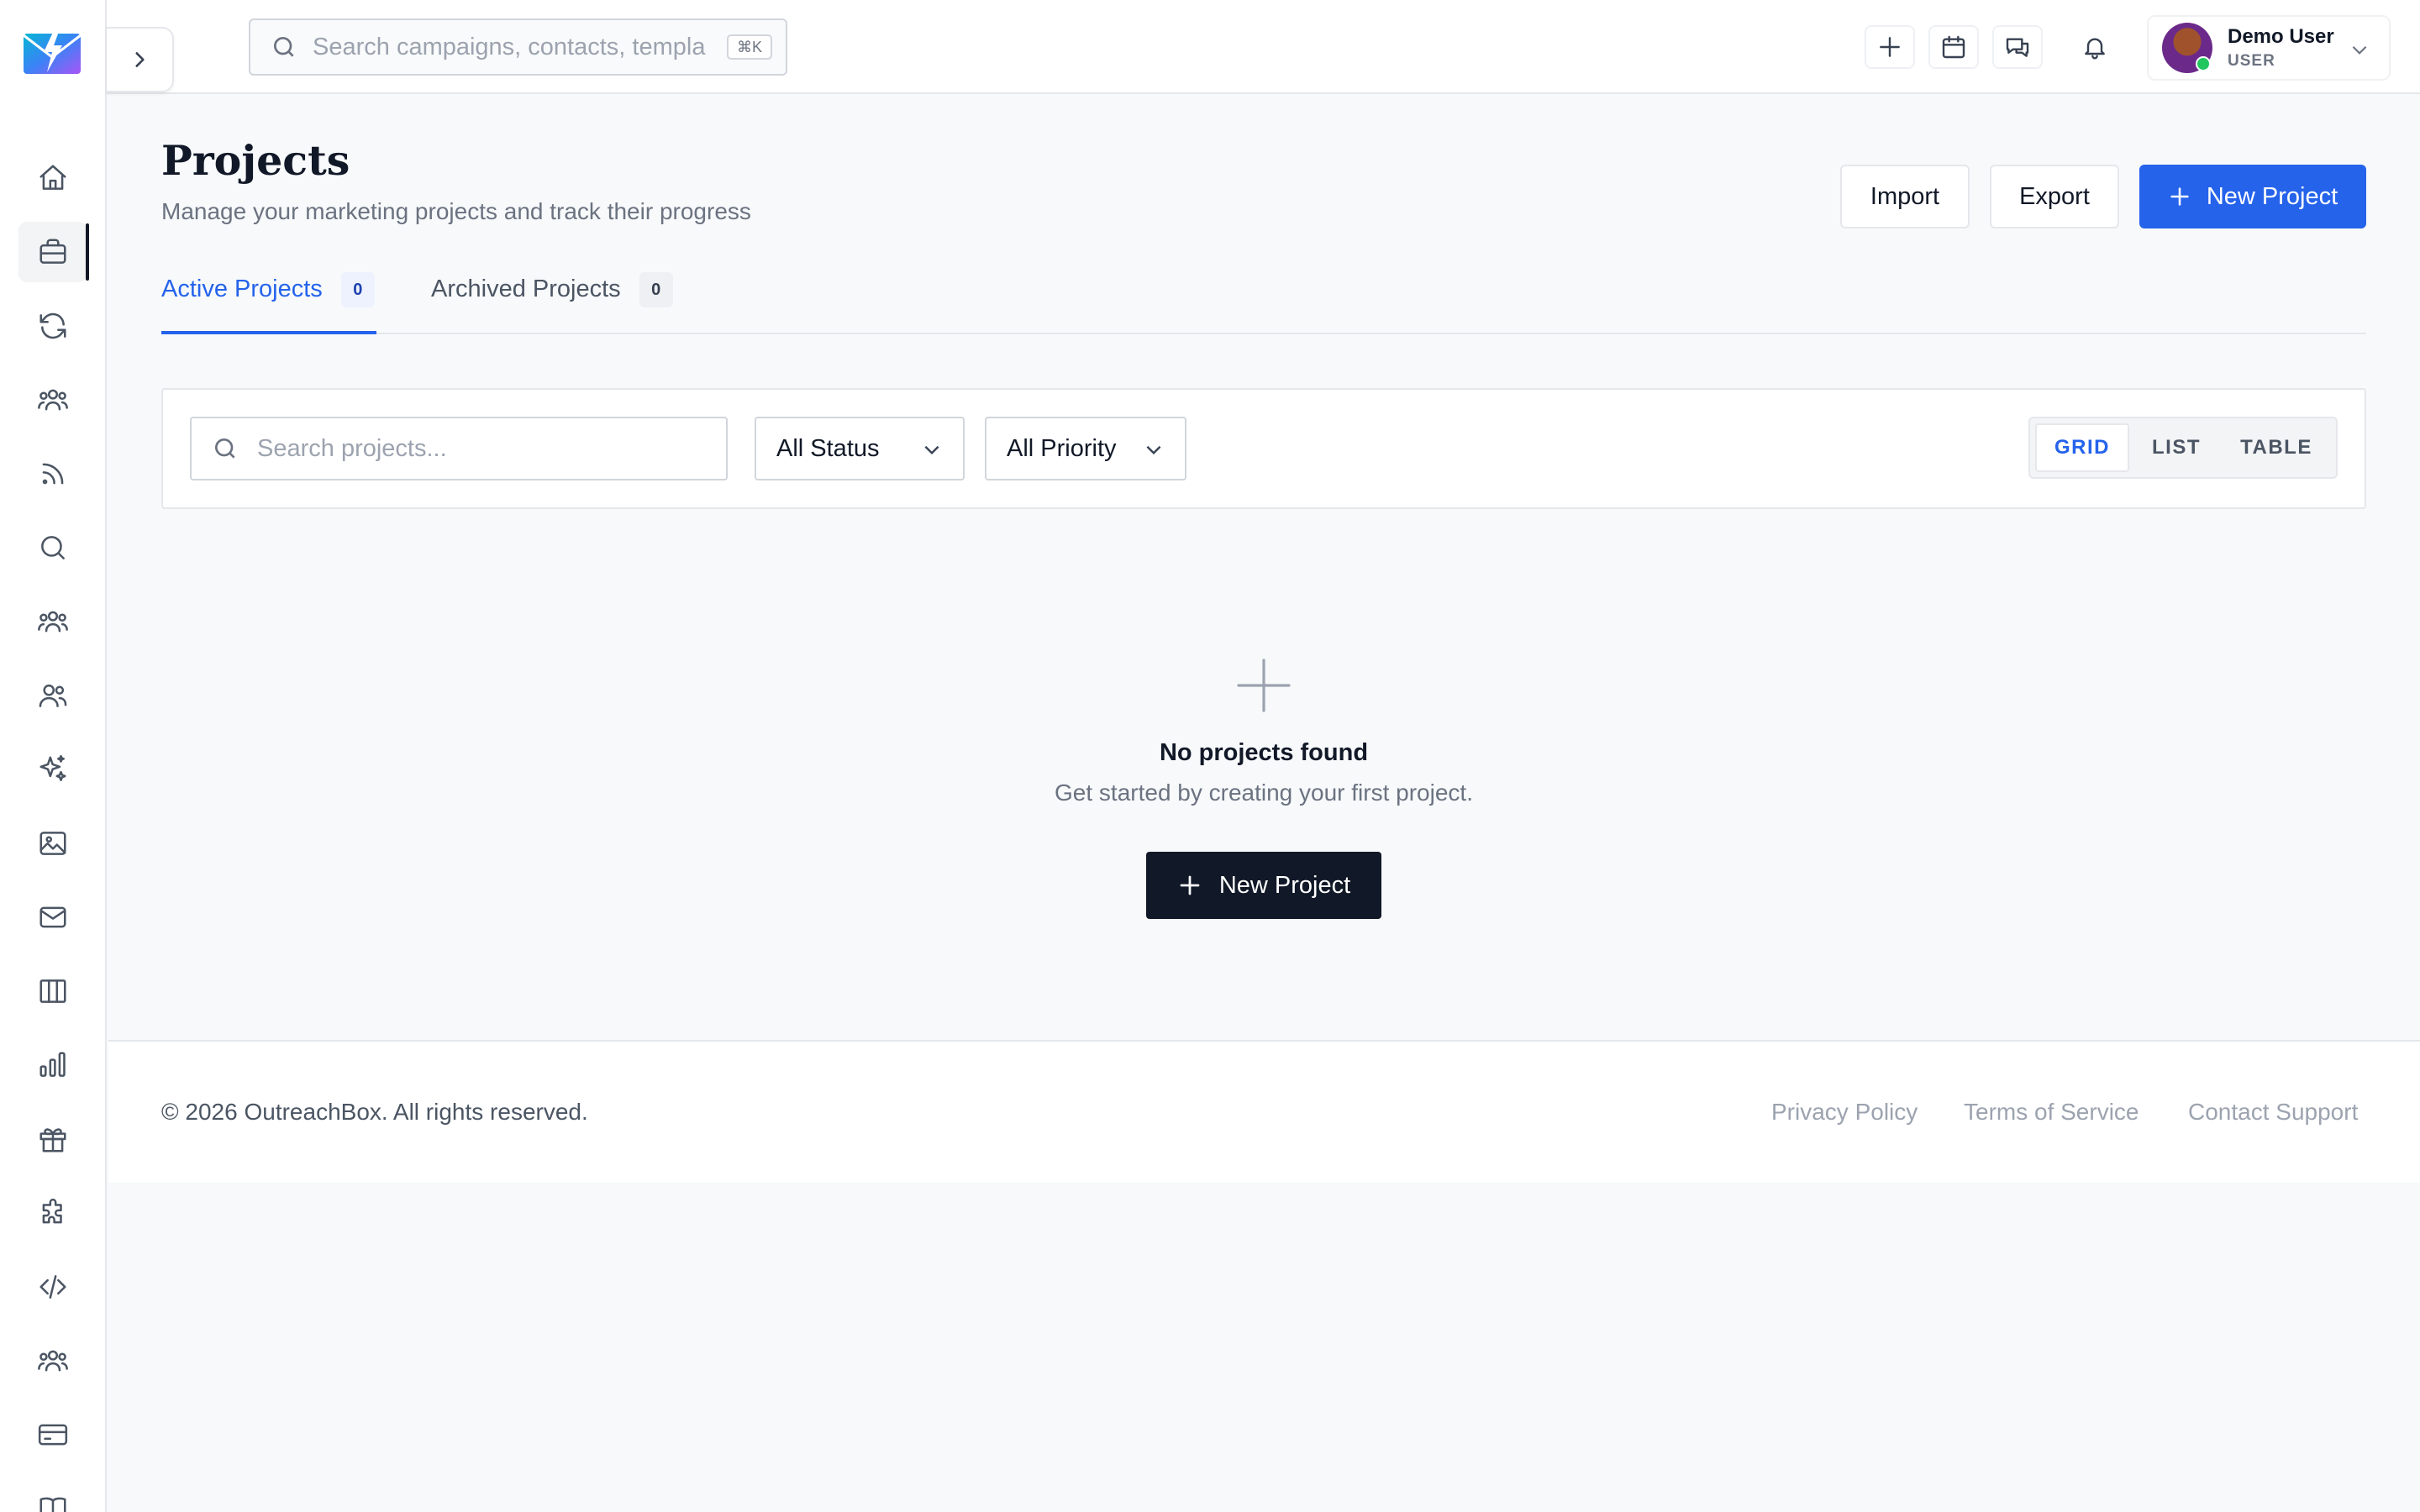 The image size is (2420, 1512). I want to click on global-search-placeholder: Search campaigns, contacts, templa, so click(510, 46).